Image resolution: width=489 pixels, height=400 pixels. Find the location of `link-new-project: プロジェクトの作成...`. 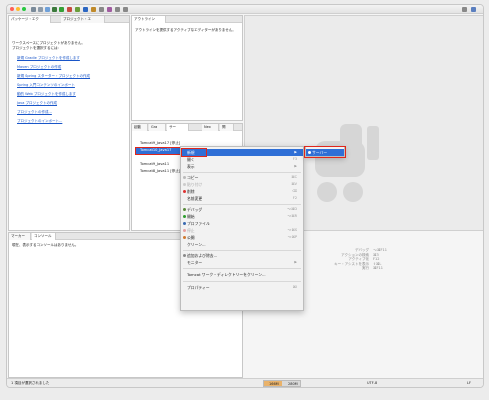

link-new-project: プロジェクトの作成... is located at coordinates (34, 112).